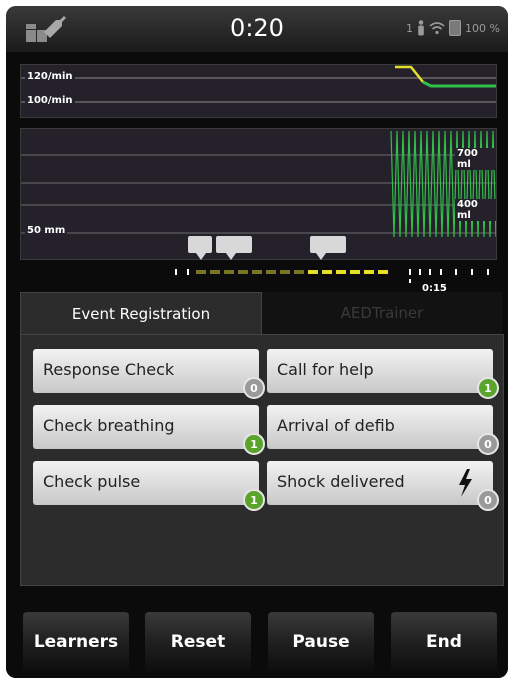 This screenshot has width=514, height=683. What do you see at coordinates (437, 28) in the screenshot?
I see `wifi-icon` at bounding box center [437, 28].